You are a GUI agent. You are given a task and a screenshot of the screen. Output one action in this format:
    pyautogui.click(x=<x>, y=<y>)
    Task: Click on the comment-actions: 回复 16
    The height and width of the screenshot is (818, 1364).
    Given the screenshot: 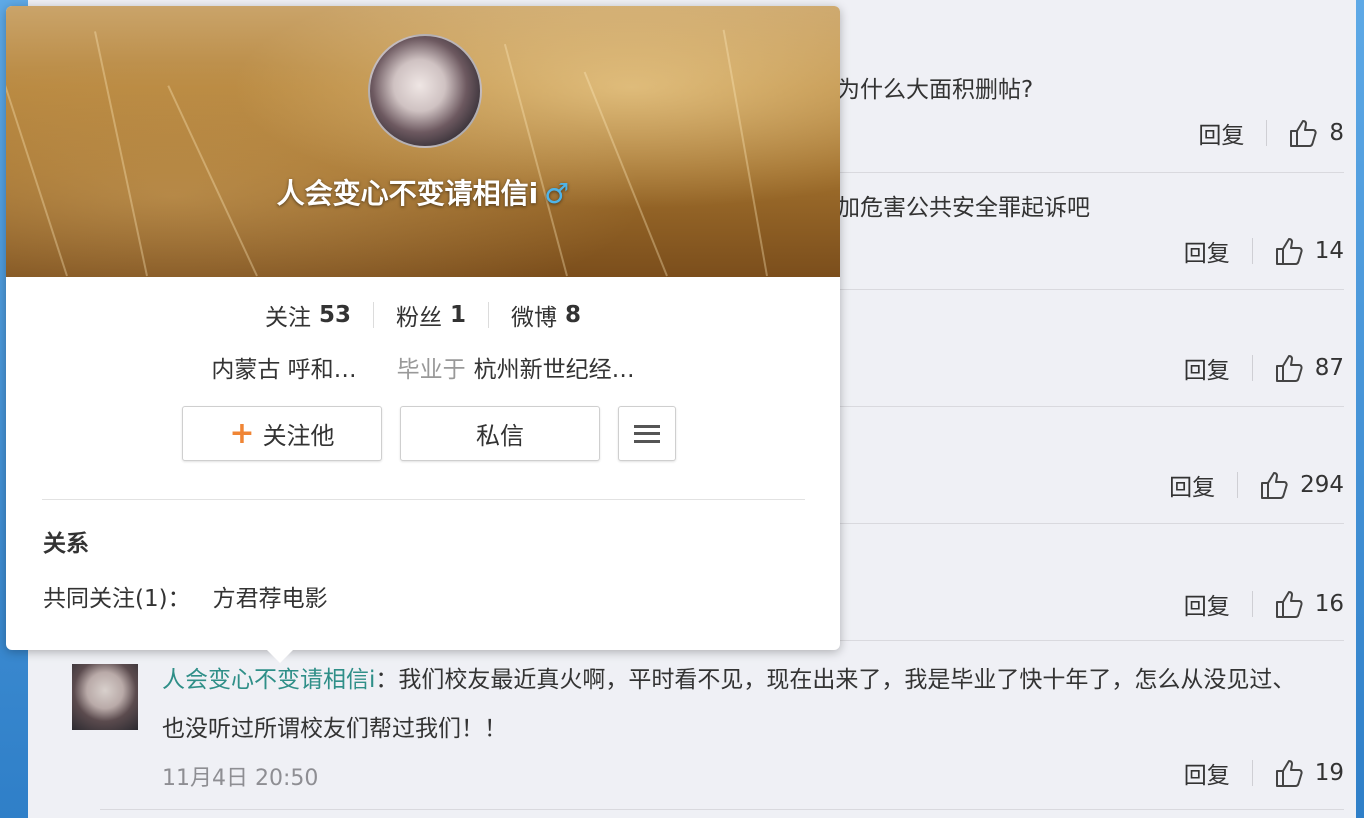 What is the action you would take?
    pyautogui.click(x=1264, y=604)
    